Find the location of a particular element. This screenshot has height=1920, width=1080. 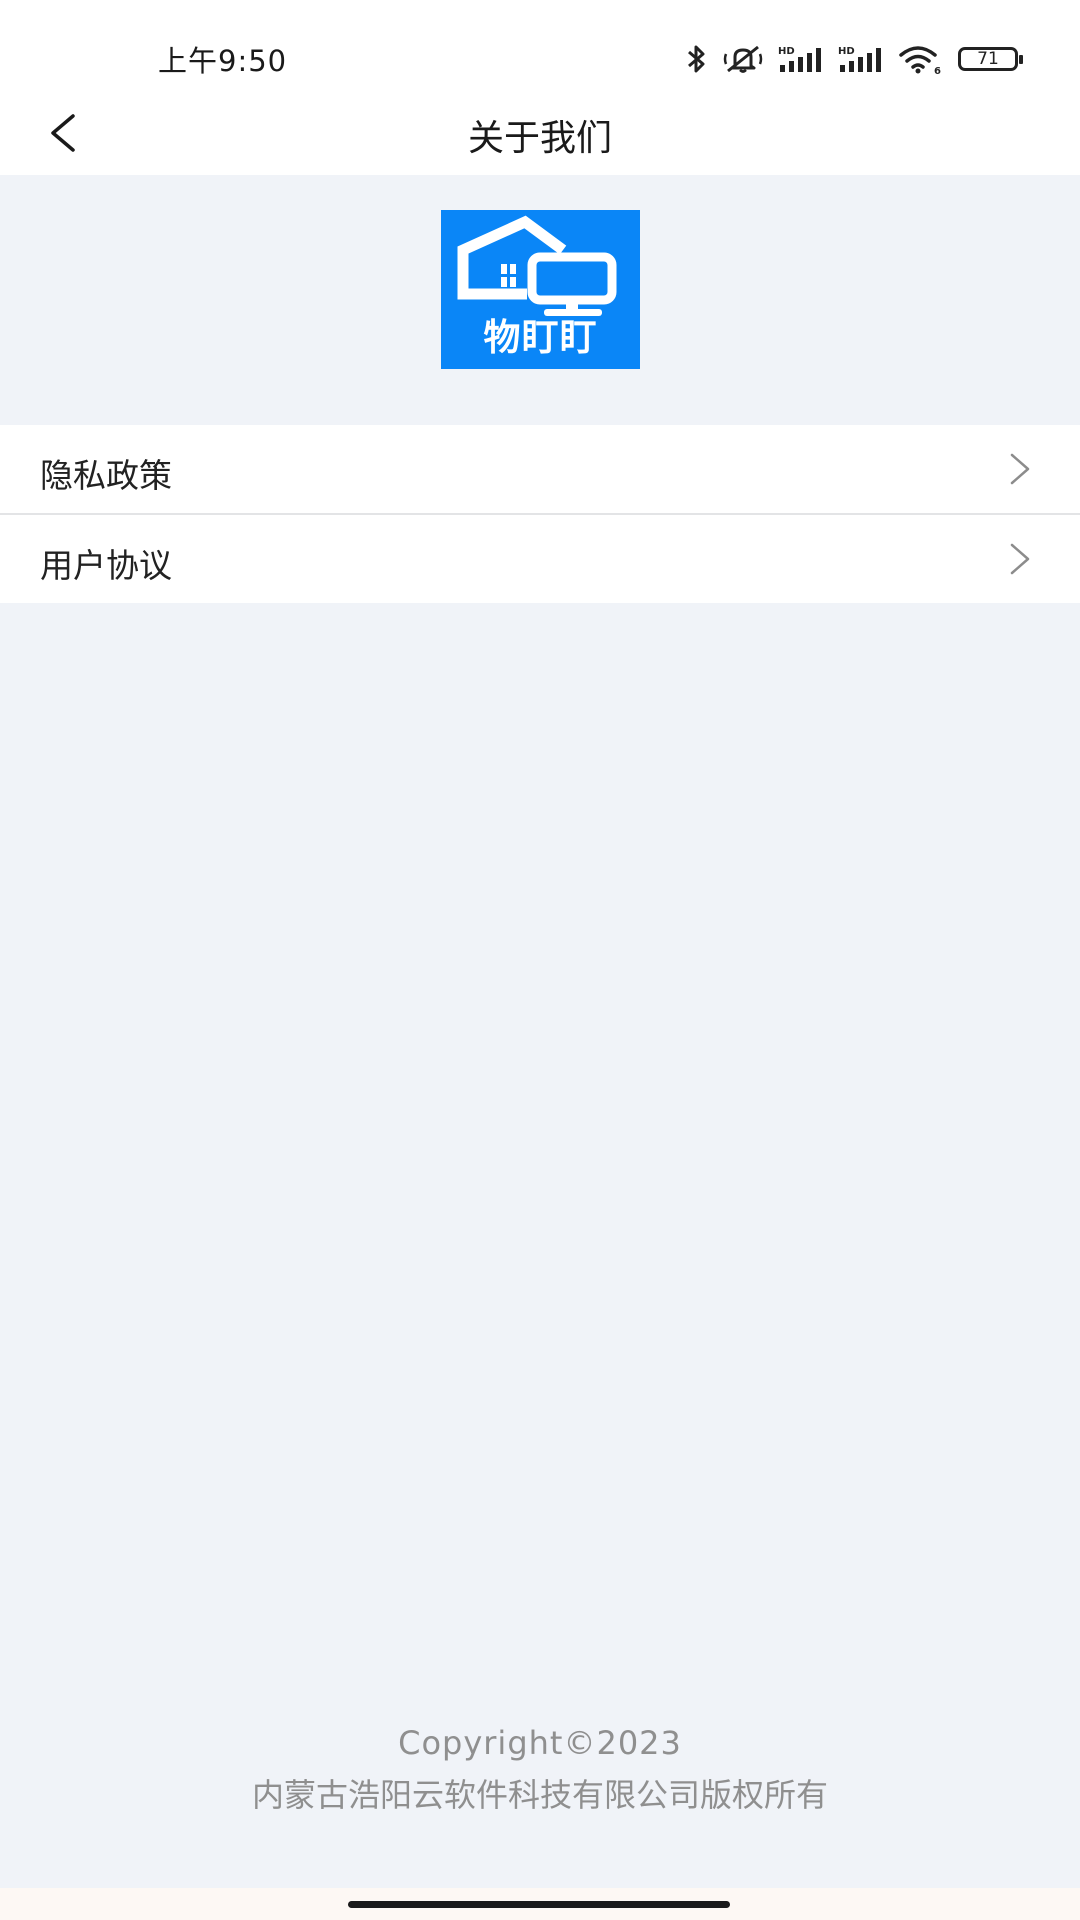

wifi-label: 6 is located at coordinates (937, 70).